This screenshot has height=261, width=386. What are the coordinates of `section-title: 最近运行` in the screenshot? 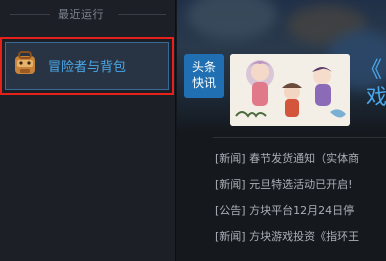 It's located at (81, 14).